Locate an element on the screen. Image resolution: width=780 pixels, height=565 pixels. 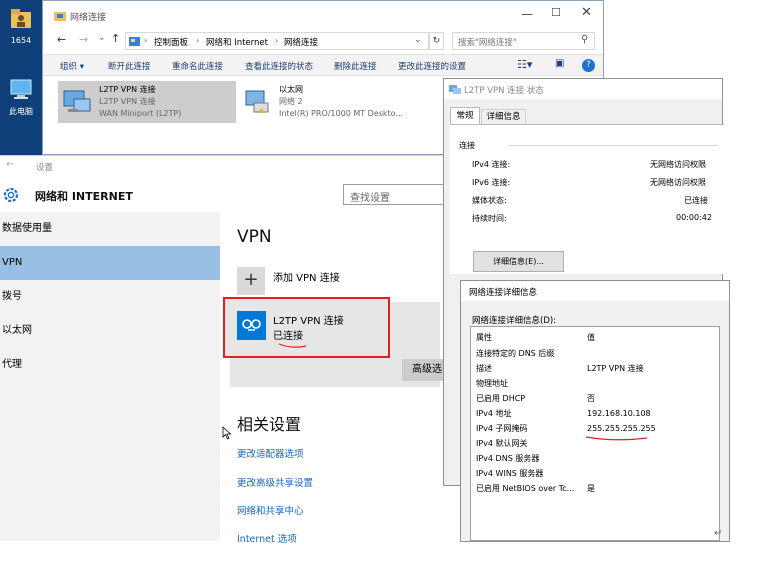
list-item: 已启用 NetBIOS over Tc... 是 is located at coordinates (598, 488).